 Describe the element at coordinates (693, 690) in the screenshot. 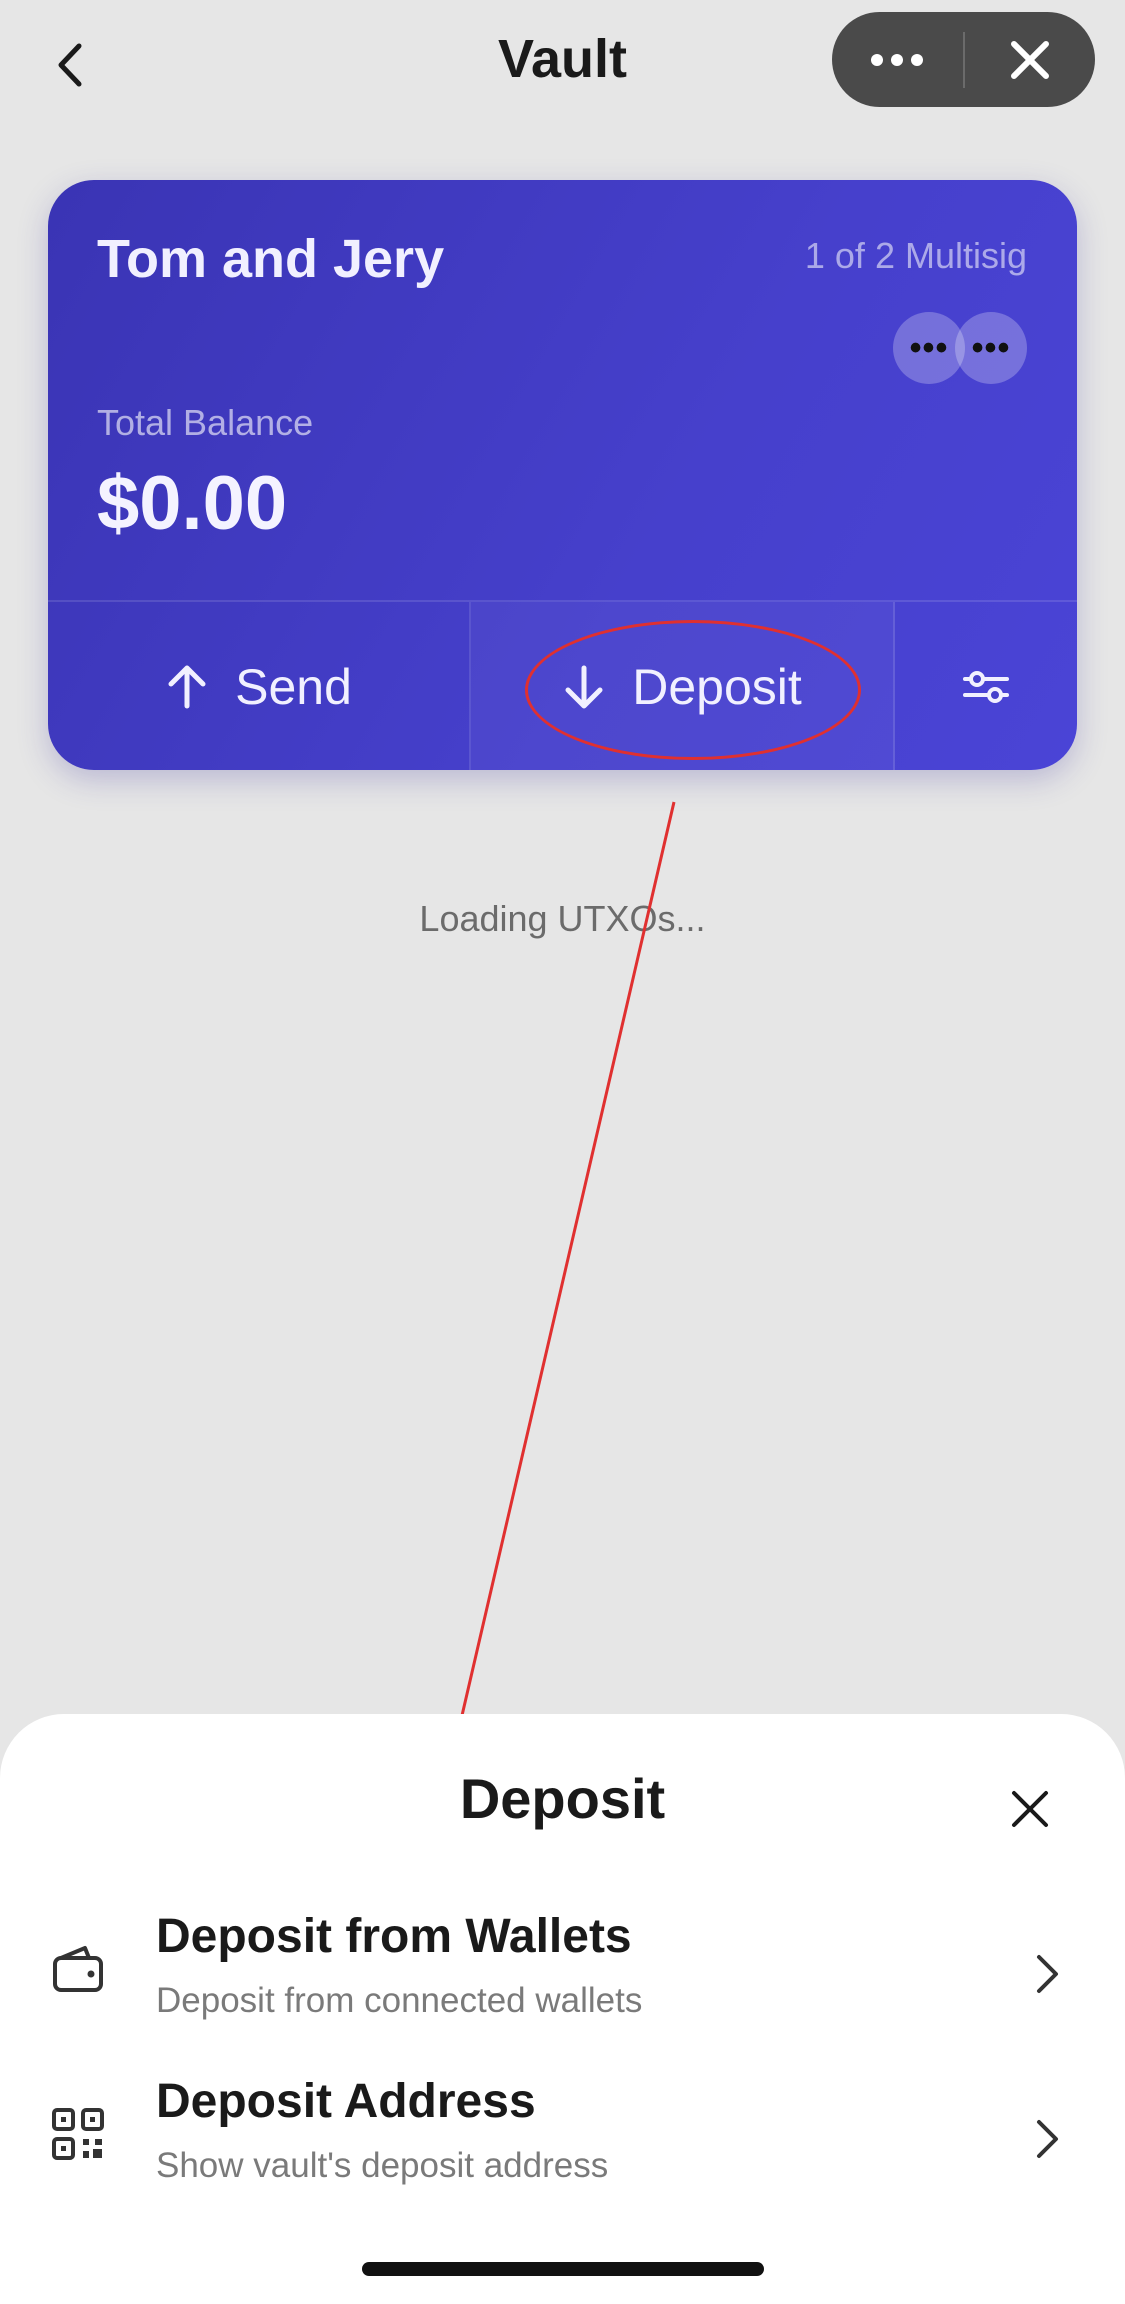

I see `annotation-highlight-ring` at that location.